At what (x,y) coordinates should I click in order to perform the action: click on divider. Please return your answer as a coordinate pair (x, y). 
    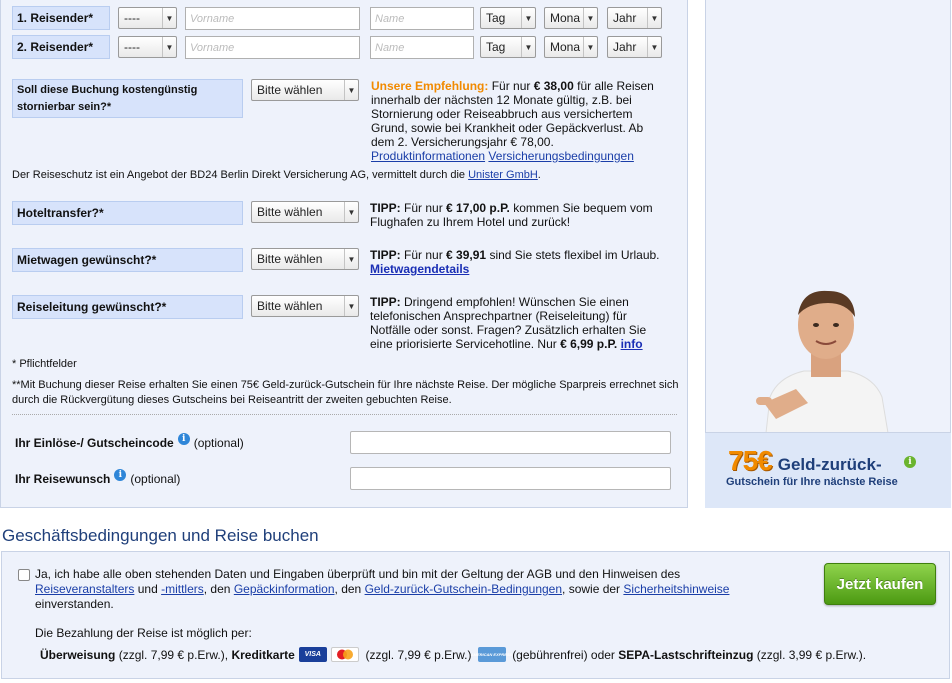
    Looking at the image, I should click on (344, 414).